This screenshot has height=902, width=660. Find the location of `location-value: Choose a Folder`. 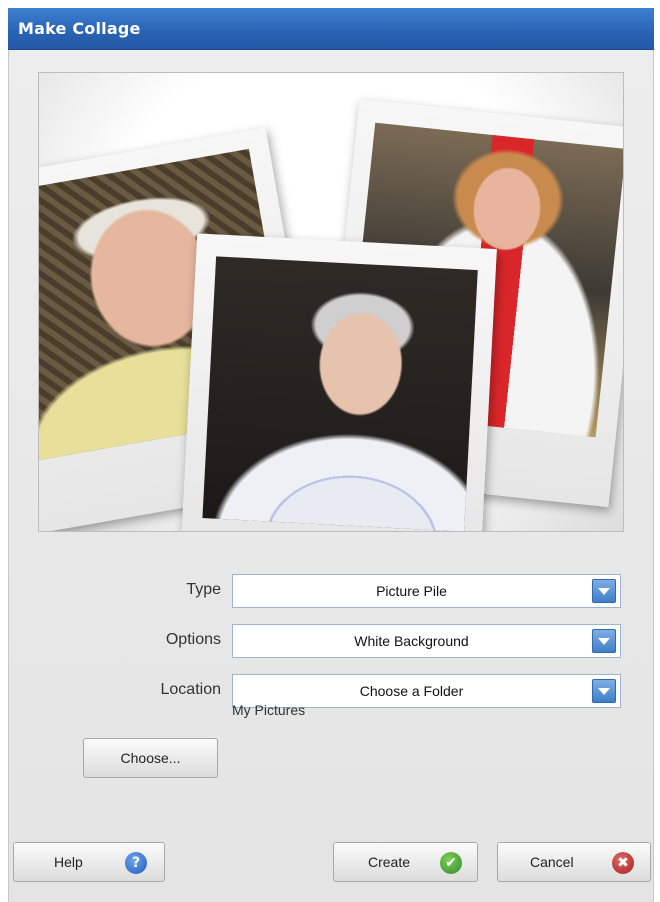

location-value: Choose a Folder is located at coordinates (411, 691).